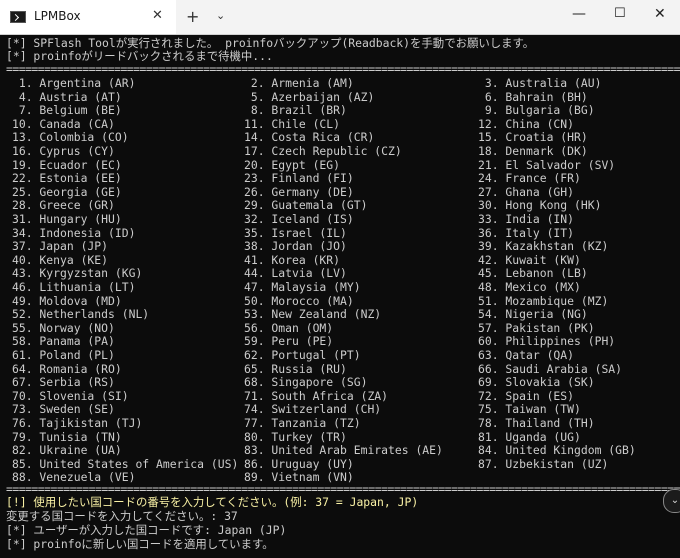  Describe the element at coordinates (299, 83) in the screenshot. I see `country-item: 2. Armenia (AM)` at that location.